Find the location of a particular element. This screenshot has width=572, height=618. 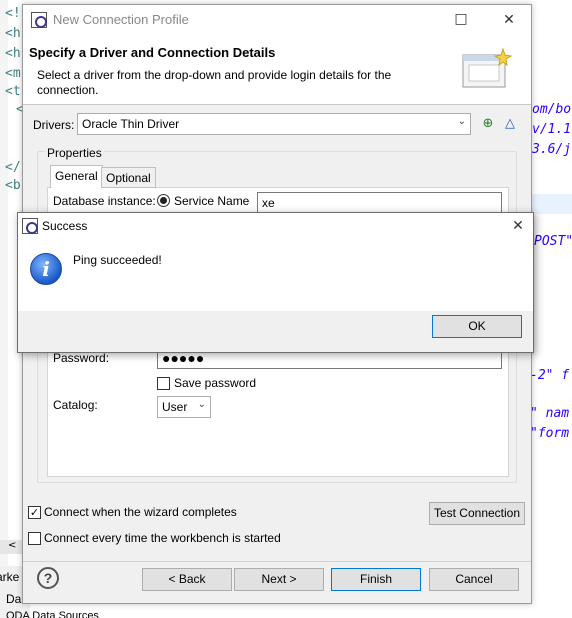

code-fragment: v/1.1 is located at coordinates (552, 129).